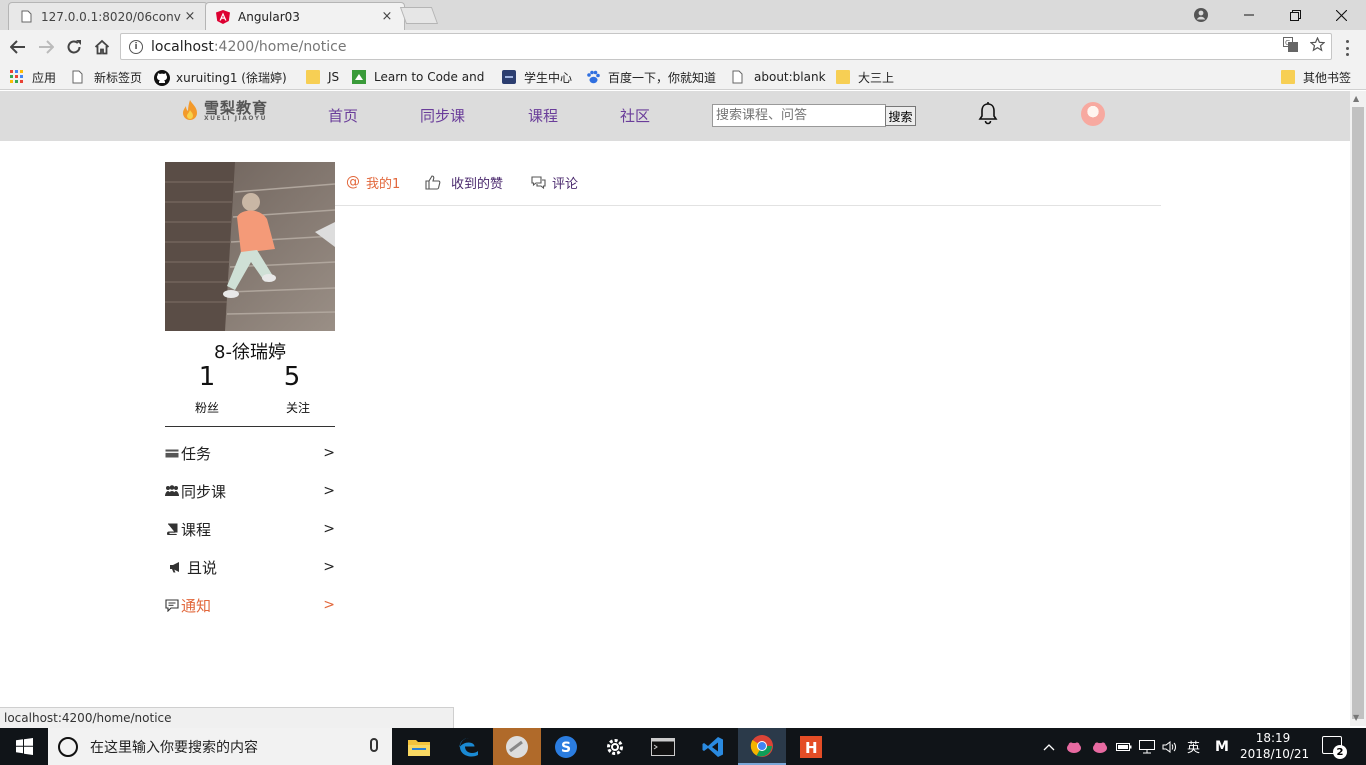 This screenshot has height=765, width=1366. Describe the element at coordinates (250, 453) in the screenshot. I see `sidebar-item-tasks: 任务 >` at that location.